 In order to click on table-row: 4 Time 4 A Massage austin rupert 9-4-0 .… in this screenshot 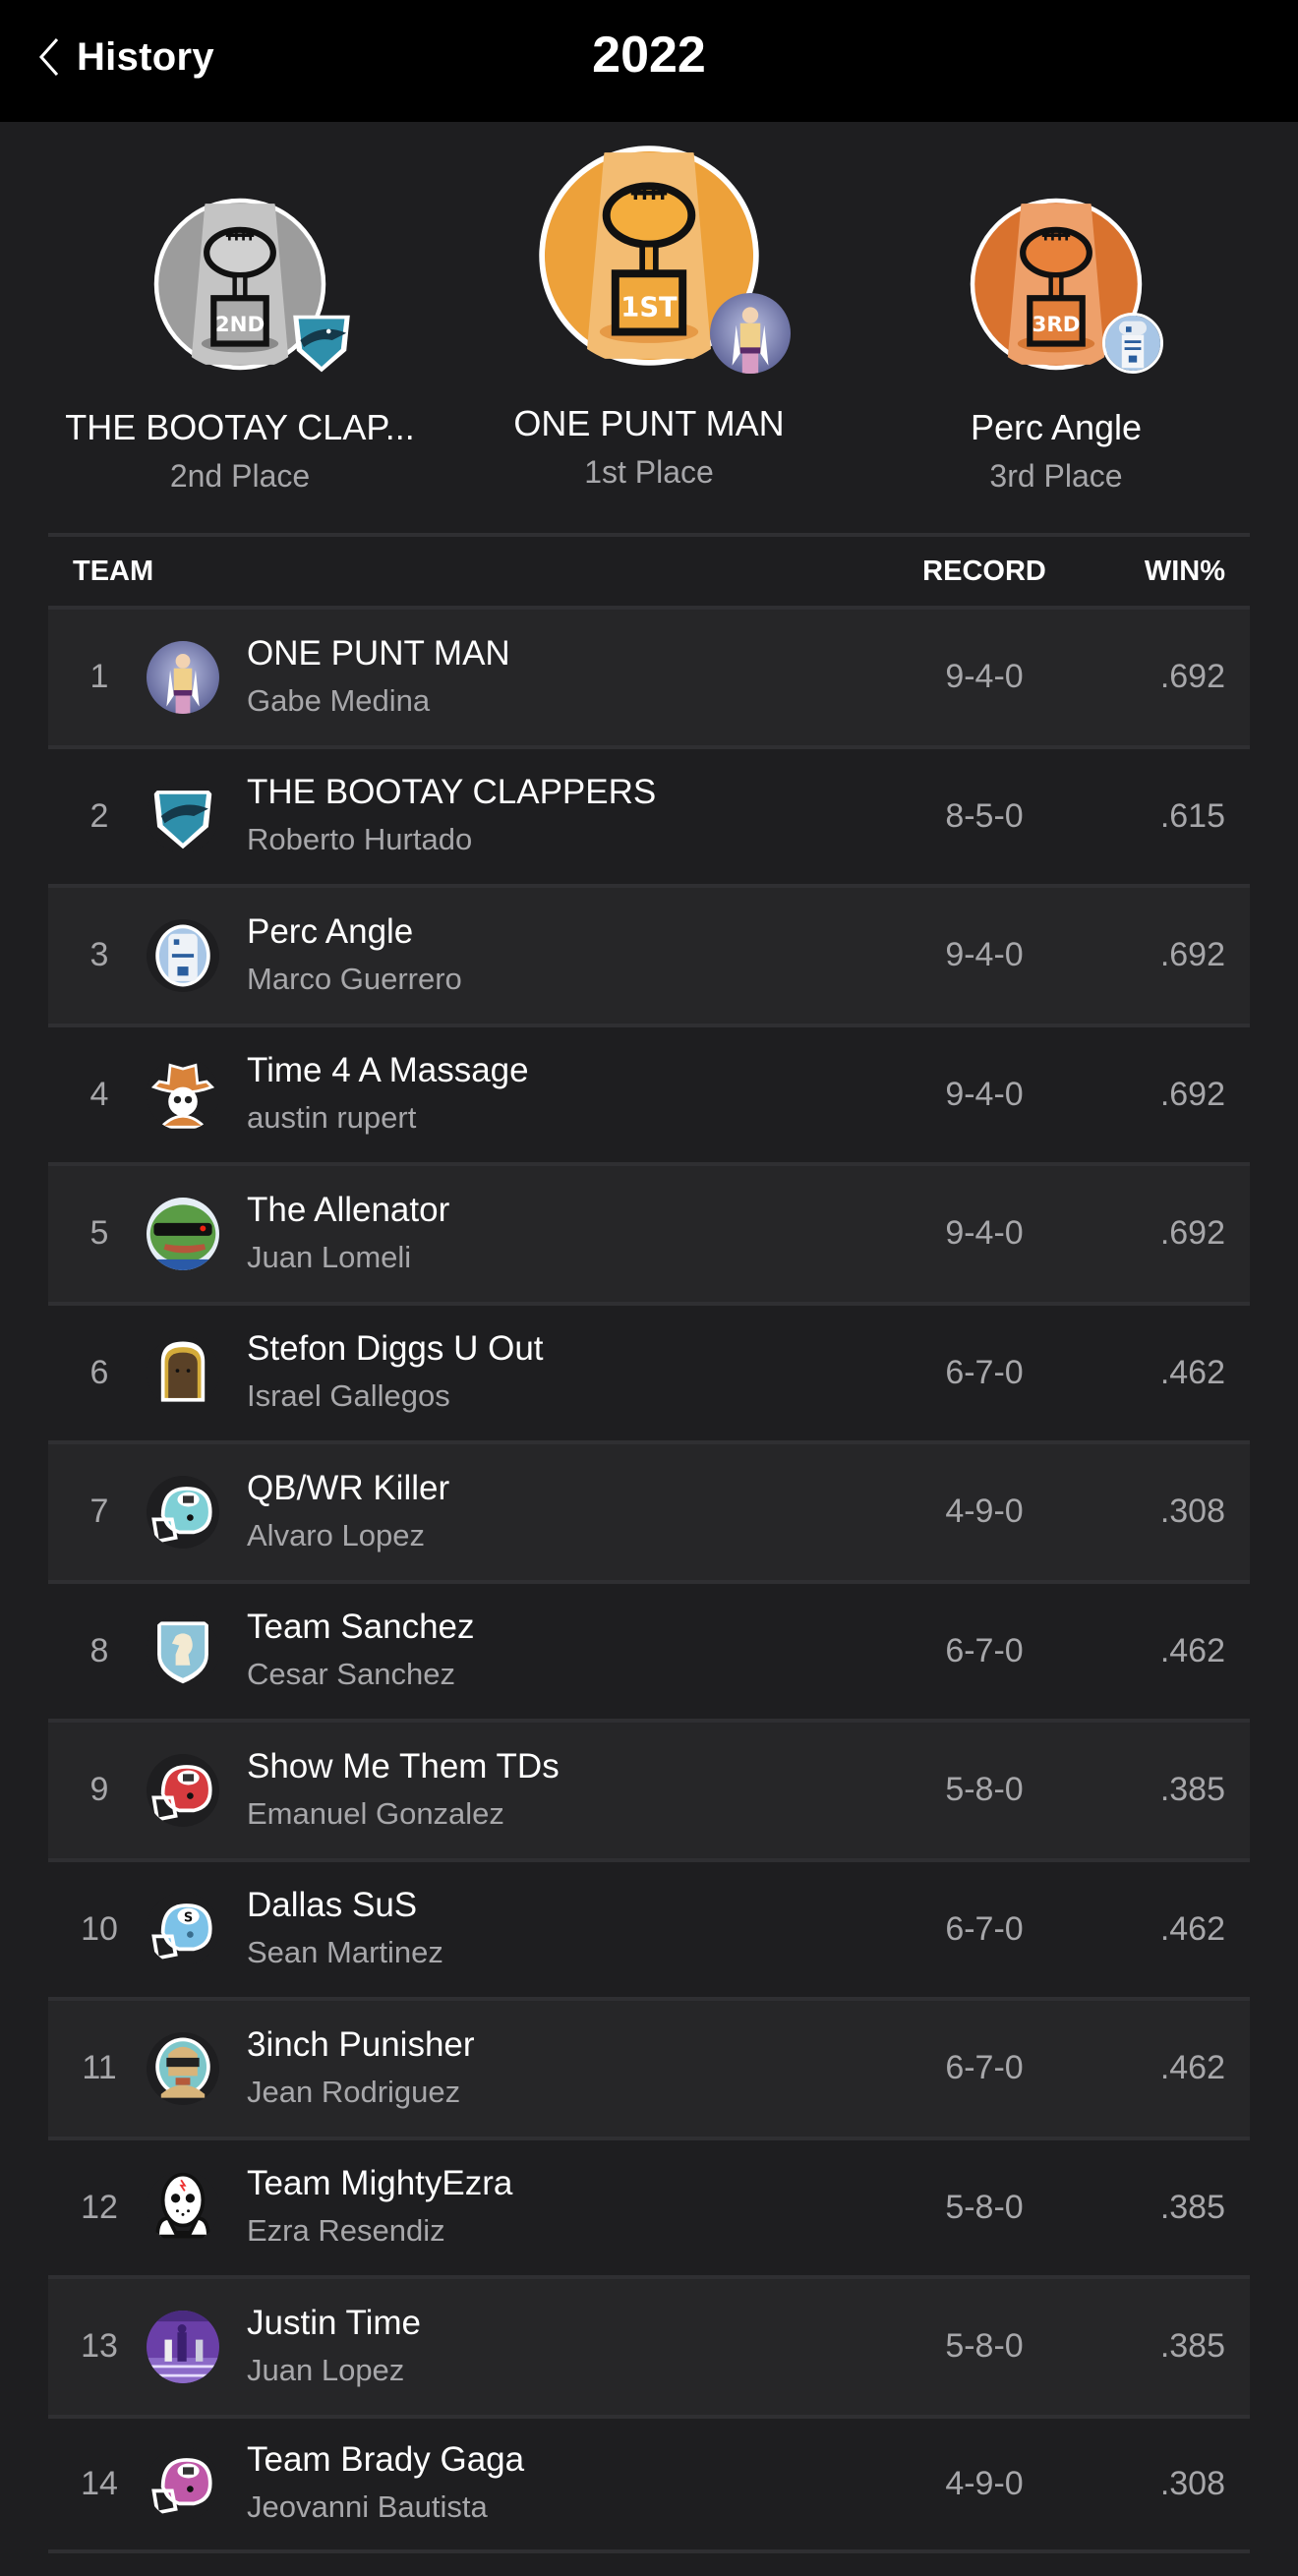, I will do `click(649, 1092)`.